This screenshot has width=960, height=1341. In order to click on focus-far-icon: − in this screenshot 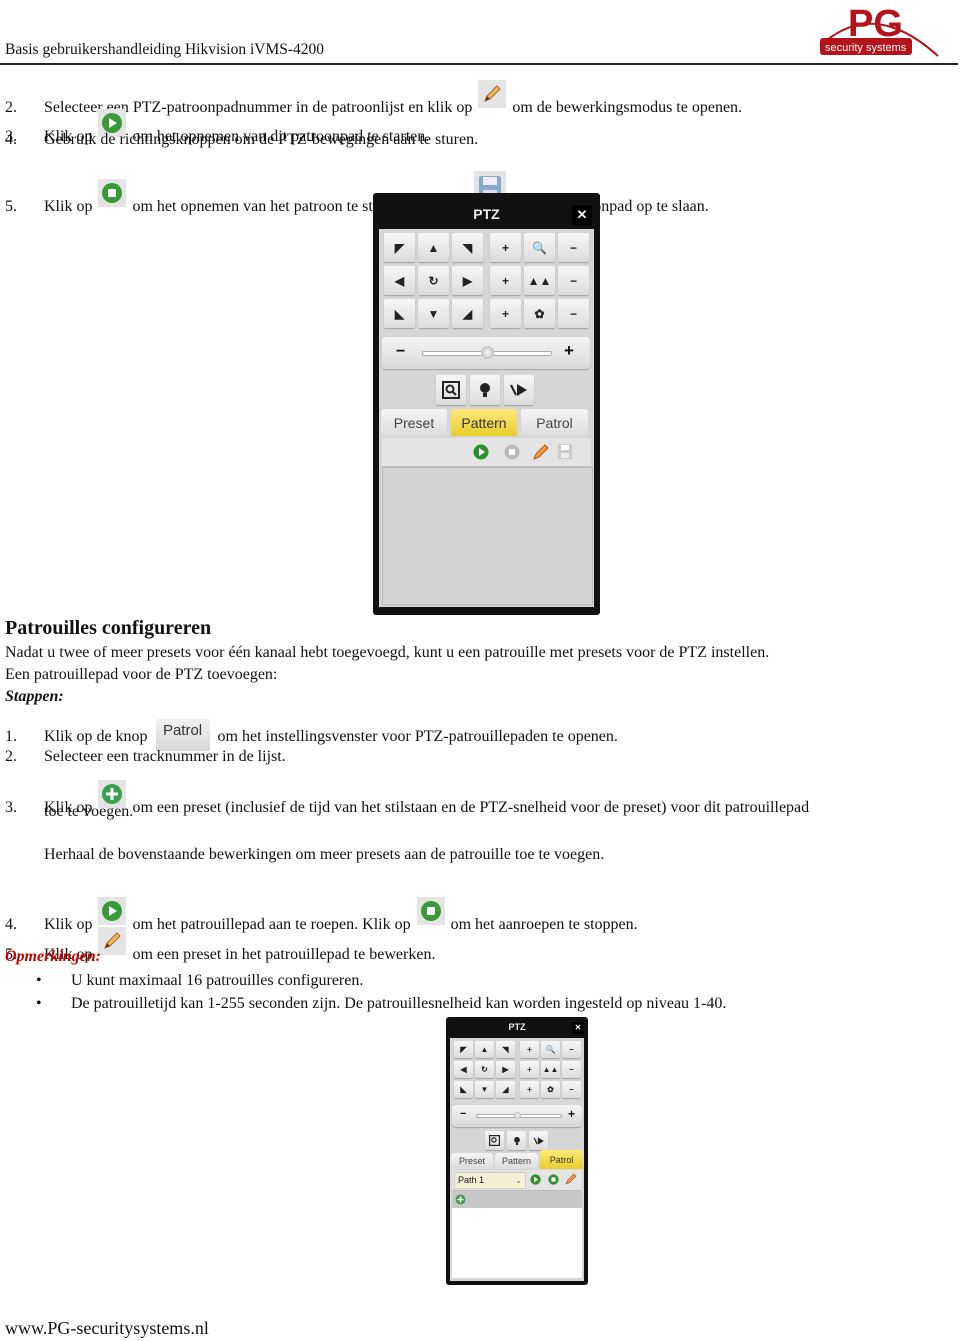, I will do `click(573, 280)`.